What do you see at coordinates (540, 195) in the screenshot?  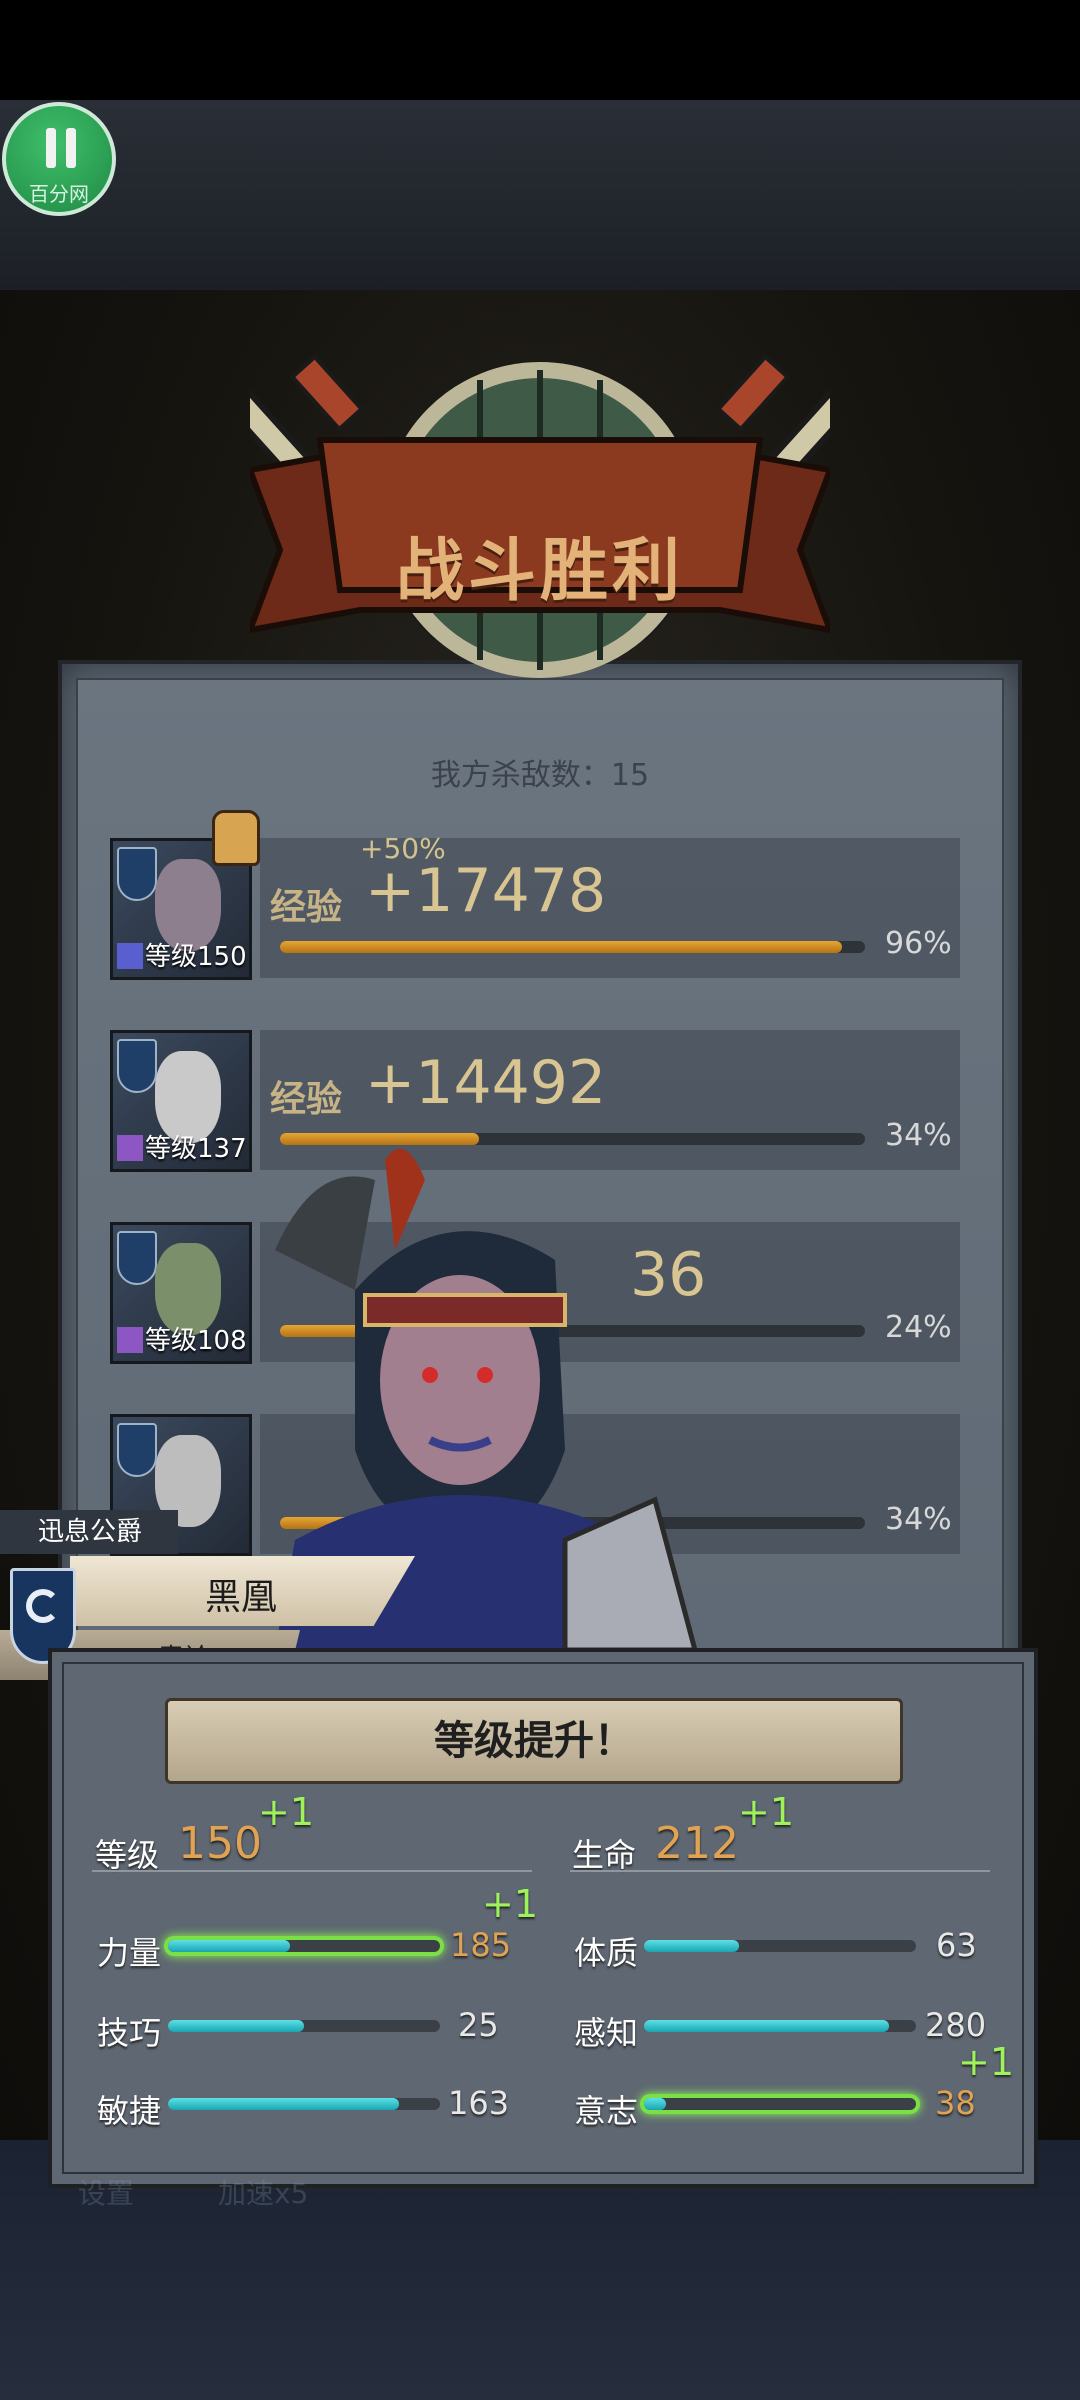 I see `top-band` at bounding box center [540, 195].